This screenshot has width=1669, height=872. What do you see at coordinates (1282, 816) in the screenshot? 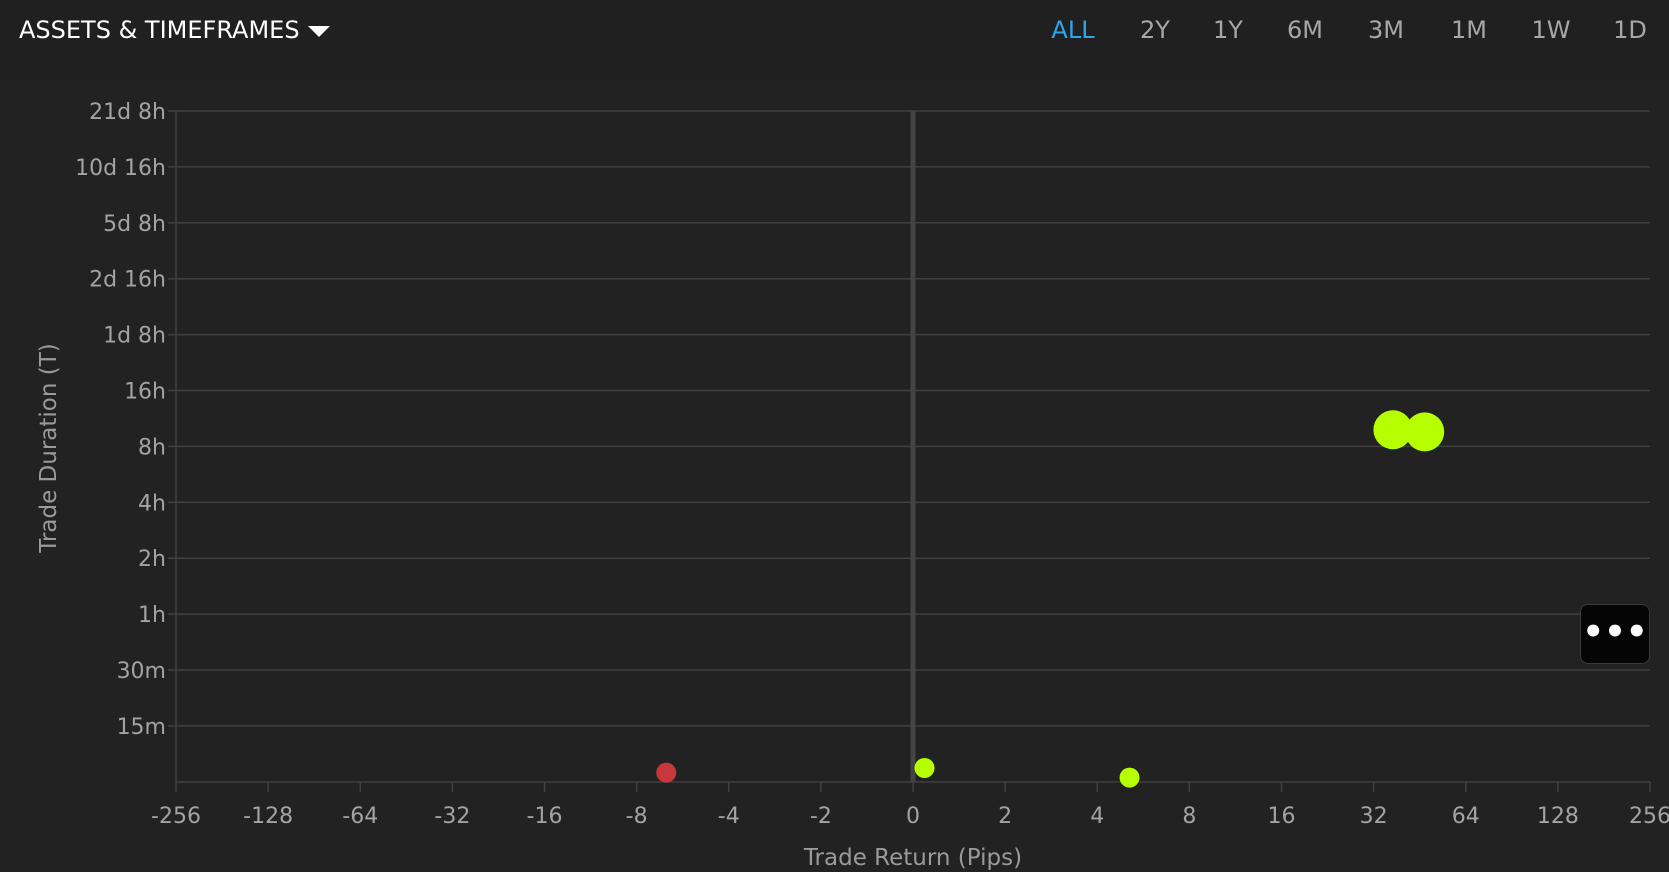
I see `x-tick-label: 16` at bounding box center [1282, 816].